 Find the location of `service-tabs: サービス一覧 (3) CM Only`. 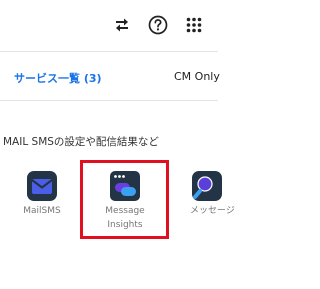

service-tabs: サービス一覧 (3) CM Only is located at coordinates (110, 77).